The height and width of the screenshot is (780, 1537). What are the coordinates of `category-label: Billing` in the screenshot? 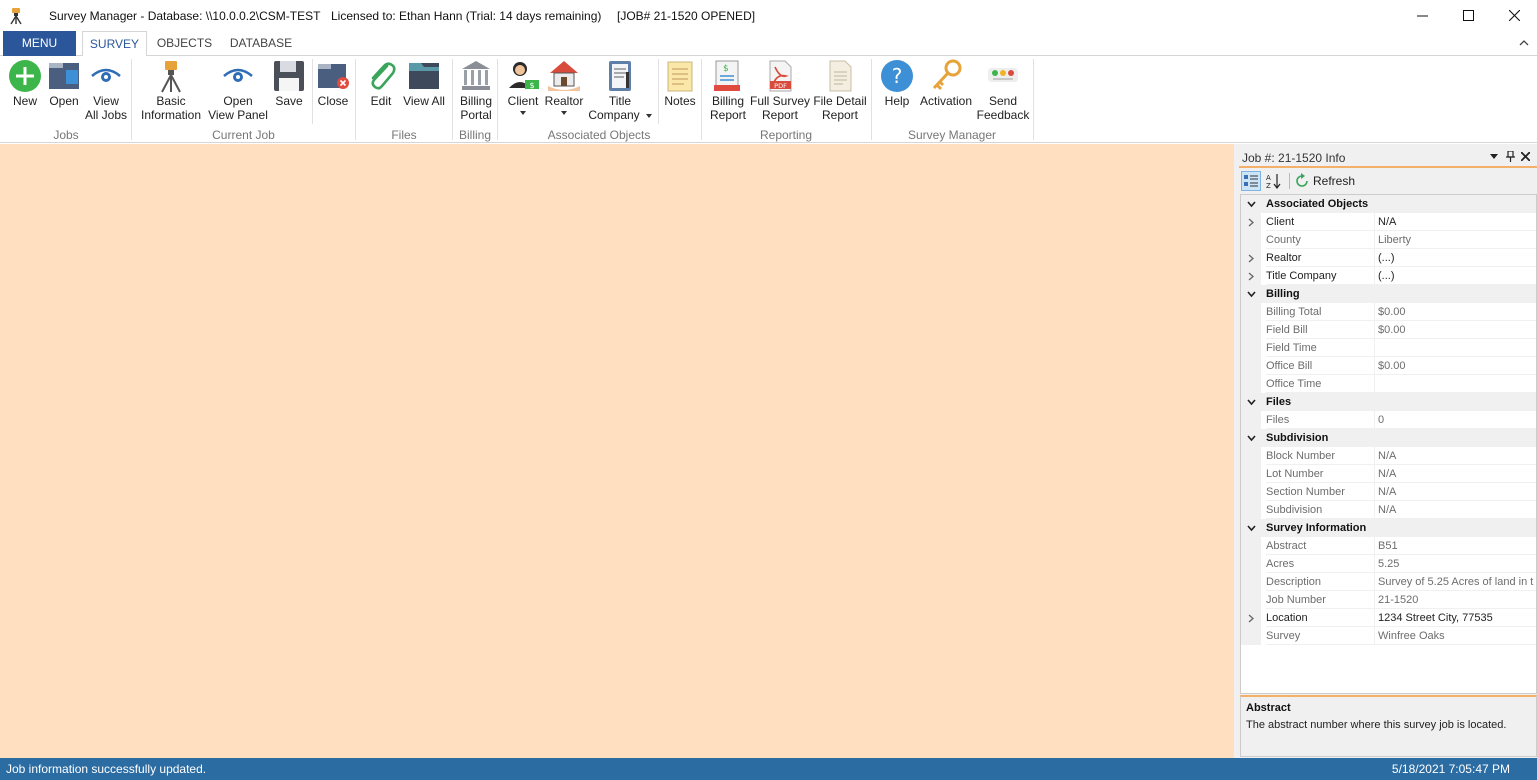 It's located at (1283, 294).